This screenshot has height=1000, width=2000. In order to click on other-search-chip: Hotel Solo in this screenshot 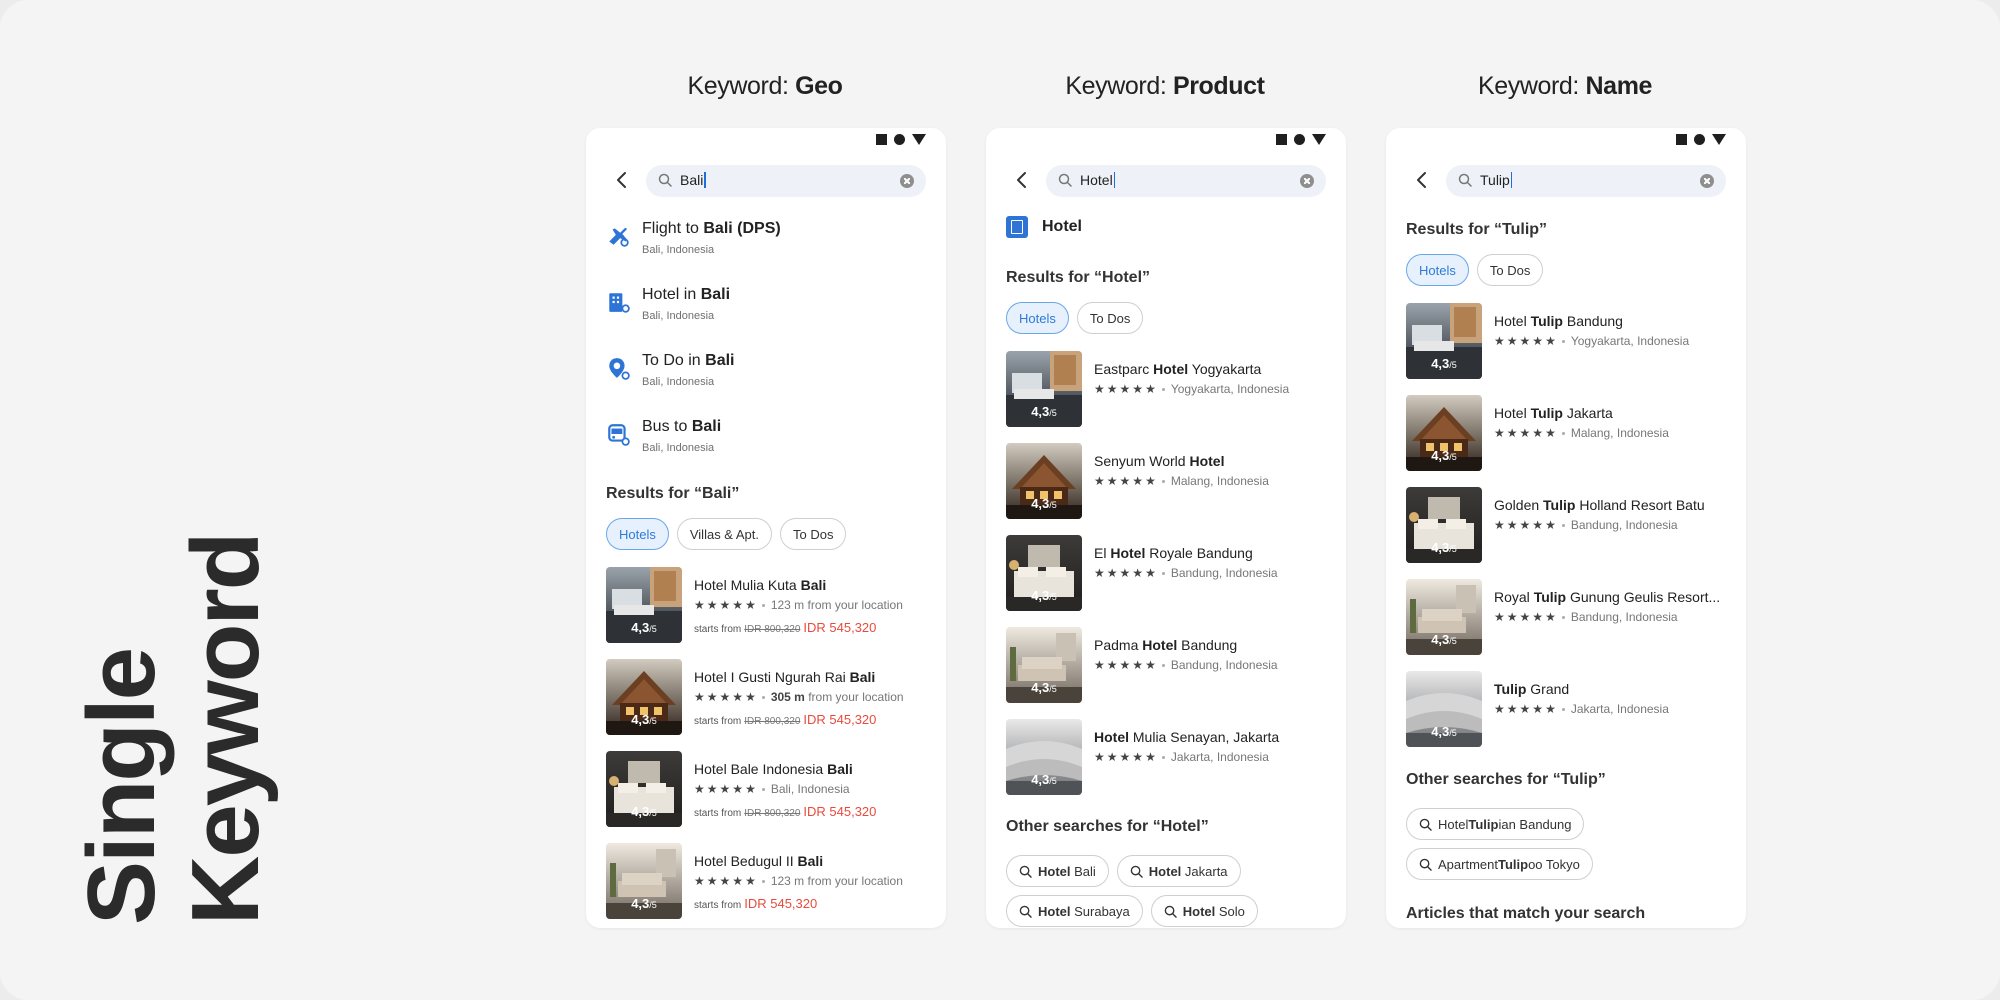, I will do `click(1204, 911)`.